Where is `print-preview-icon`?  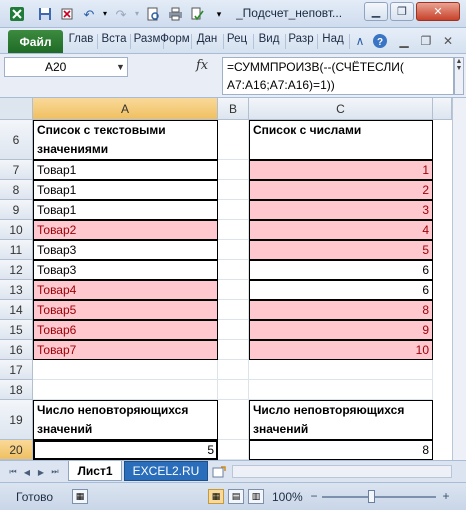
print-preview-icon is located at coordinates (153, 14).